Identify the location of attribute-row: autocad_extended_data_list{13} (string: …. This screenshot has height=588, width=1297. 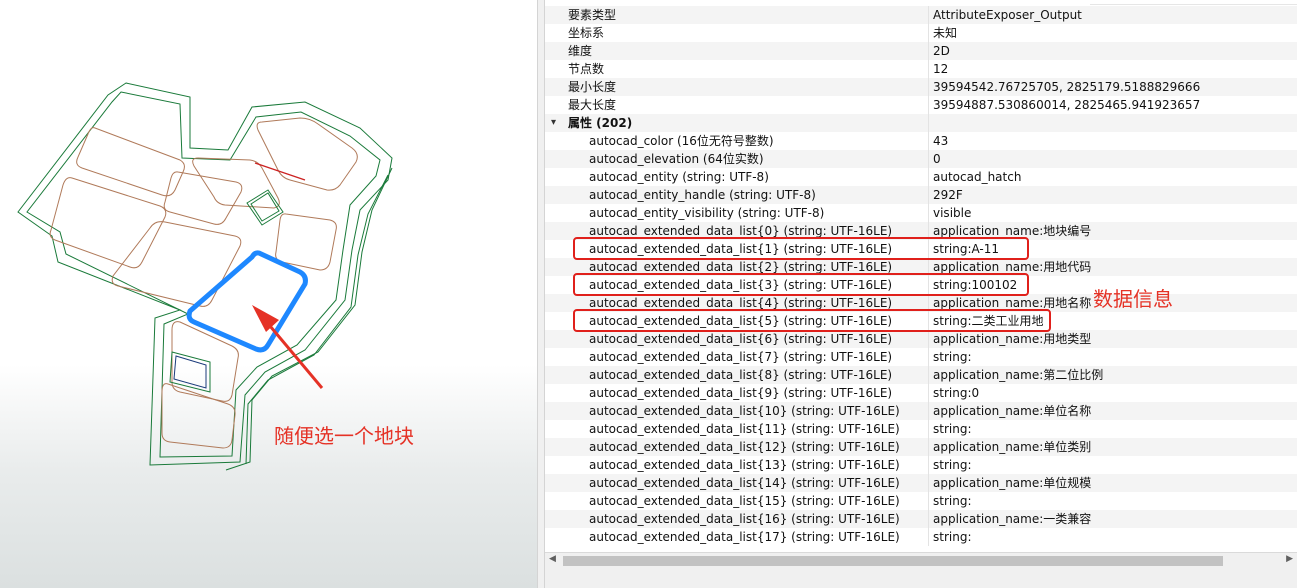
(921, 465).